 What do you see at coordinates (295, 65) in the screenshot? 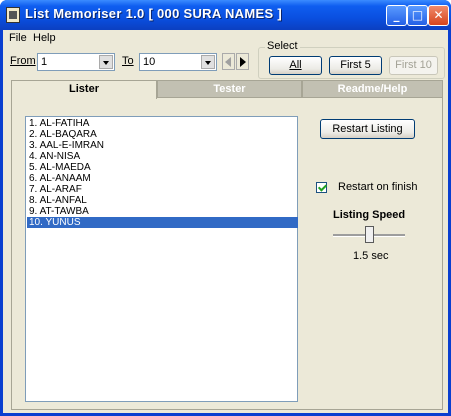
I see `select-all-button: All` at bounding box center [295, 65].